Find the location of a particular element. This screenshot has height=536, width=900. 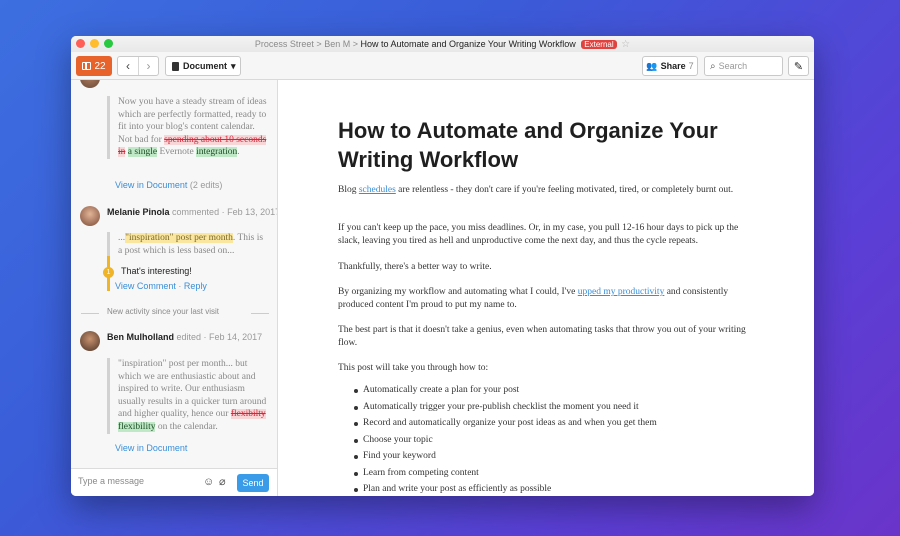

message-composer: ☺ ⌀ Send is located at coordinates (174, 482).